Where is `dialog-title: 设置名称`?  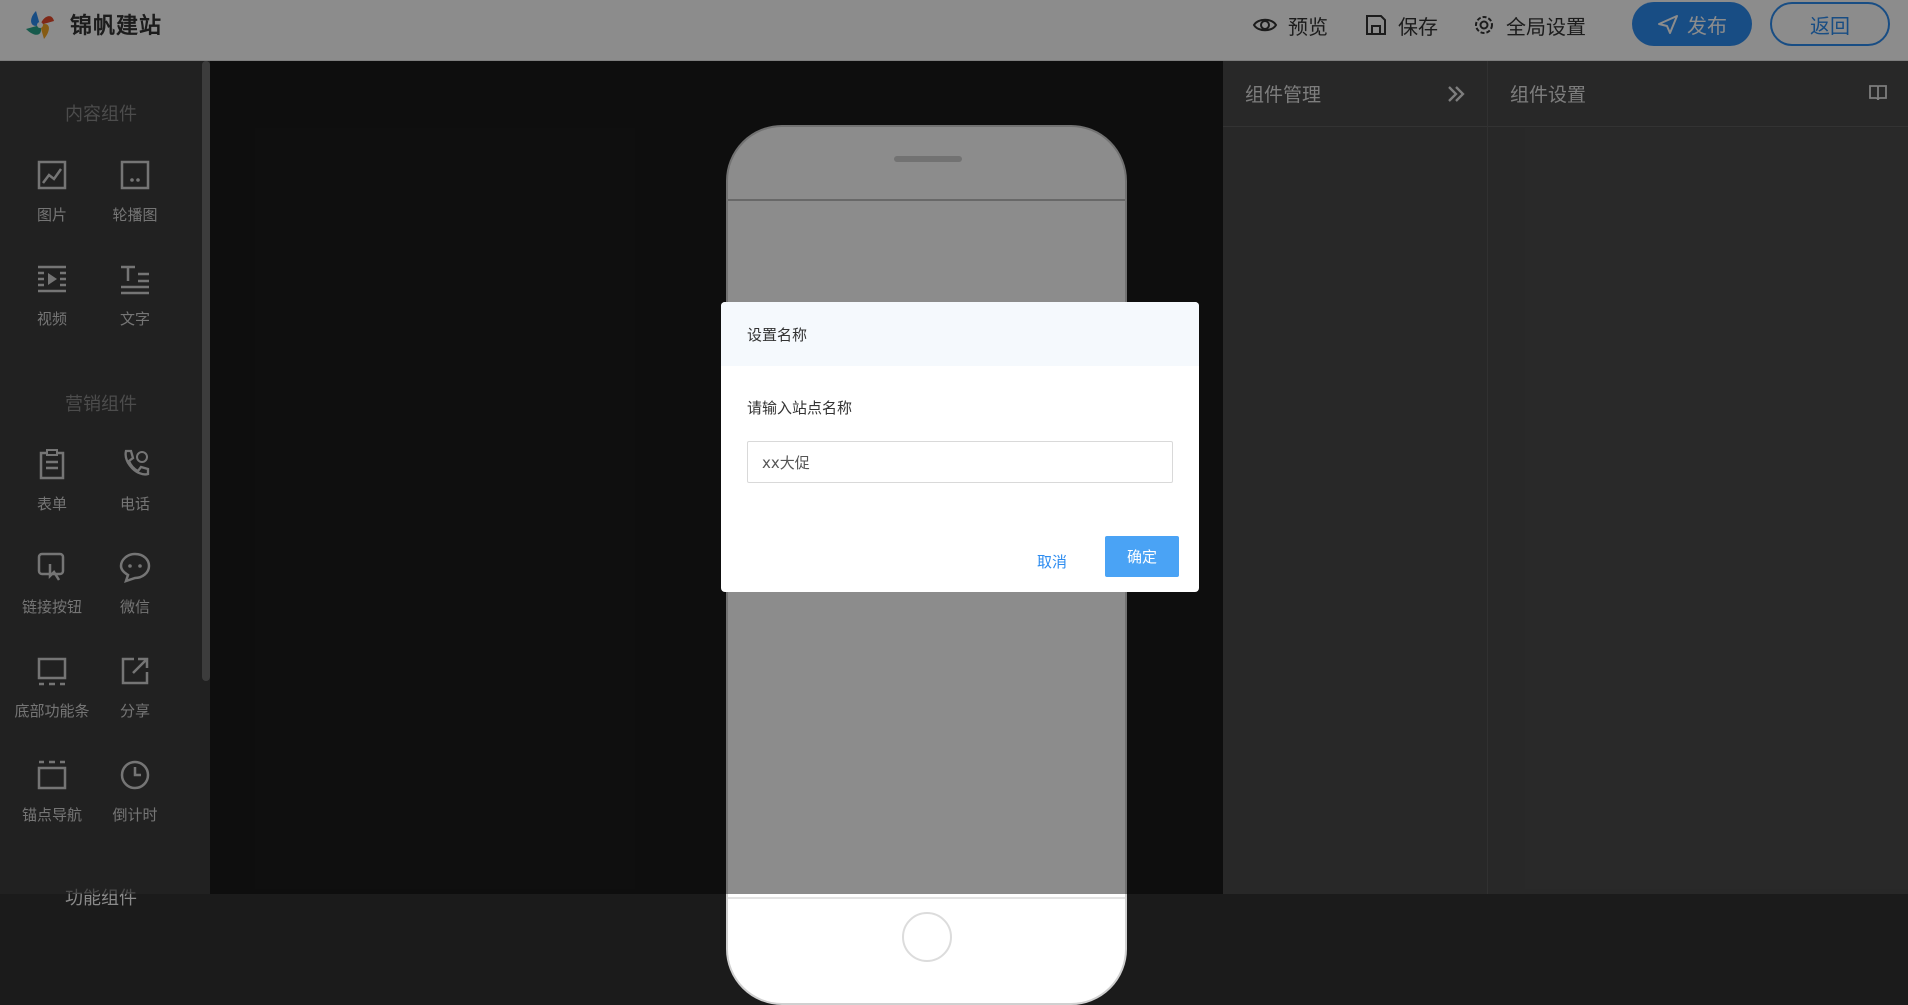 dialog-title: 设置名称 is located at coordinates (960, 334).